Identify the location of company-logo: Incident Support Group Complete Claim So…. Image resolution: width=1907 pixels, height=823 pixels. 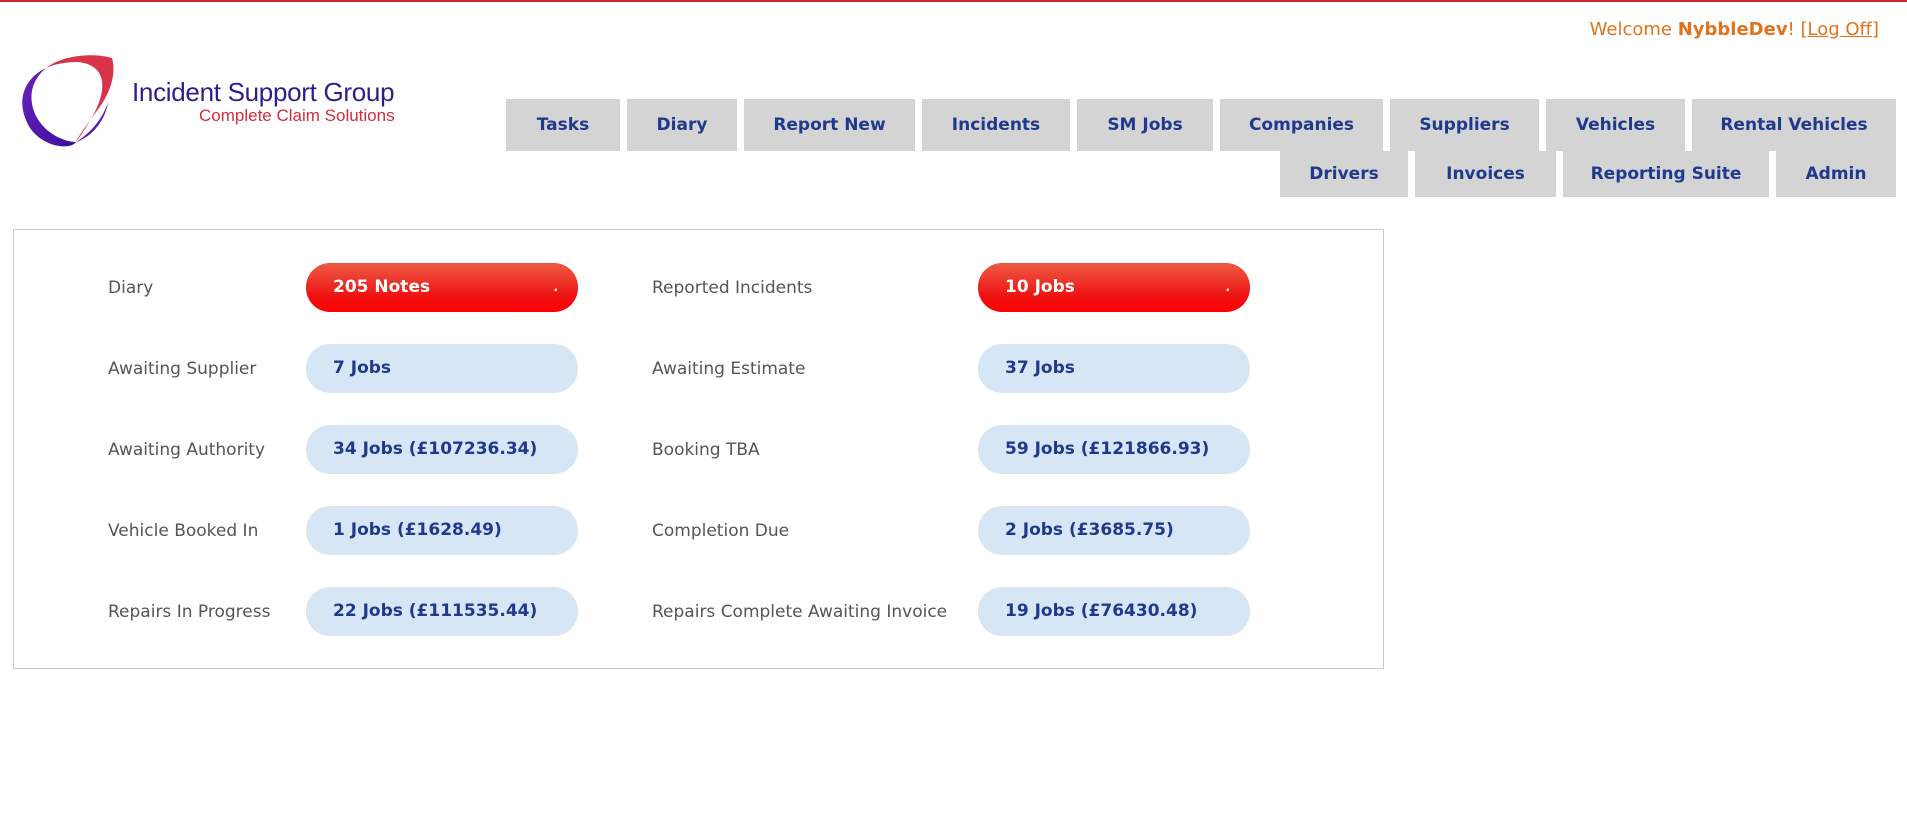
(226, 102).